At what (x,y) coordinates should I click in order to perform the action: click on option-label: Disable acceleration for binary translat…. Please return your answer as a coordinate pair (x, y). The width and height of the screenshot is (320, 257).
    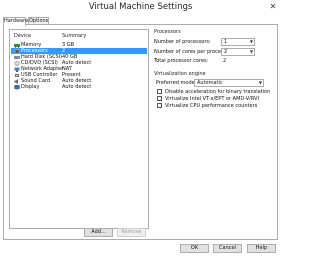
    Looking at the image, I should click on (218, 91).